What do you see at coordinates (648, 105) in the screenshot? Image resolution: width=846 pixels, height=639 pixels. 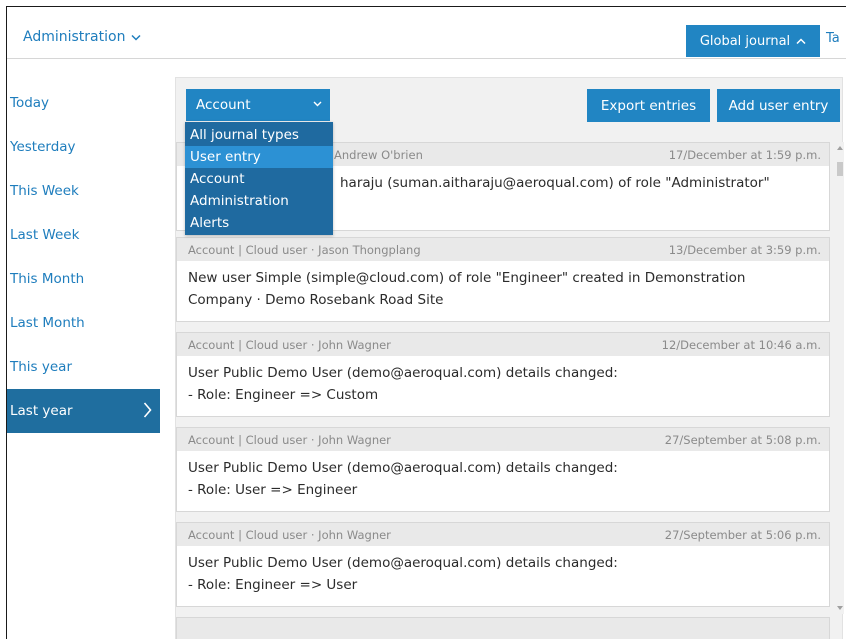 I see `export-entries-button: Export entries` at bounding box center [648, 105].